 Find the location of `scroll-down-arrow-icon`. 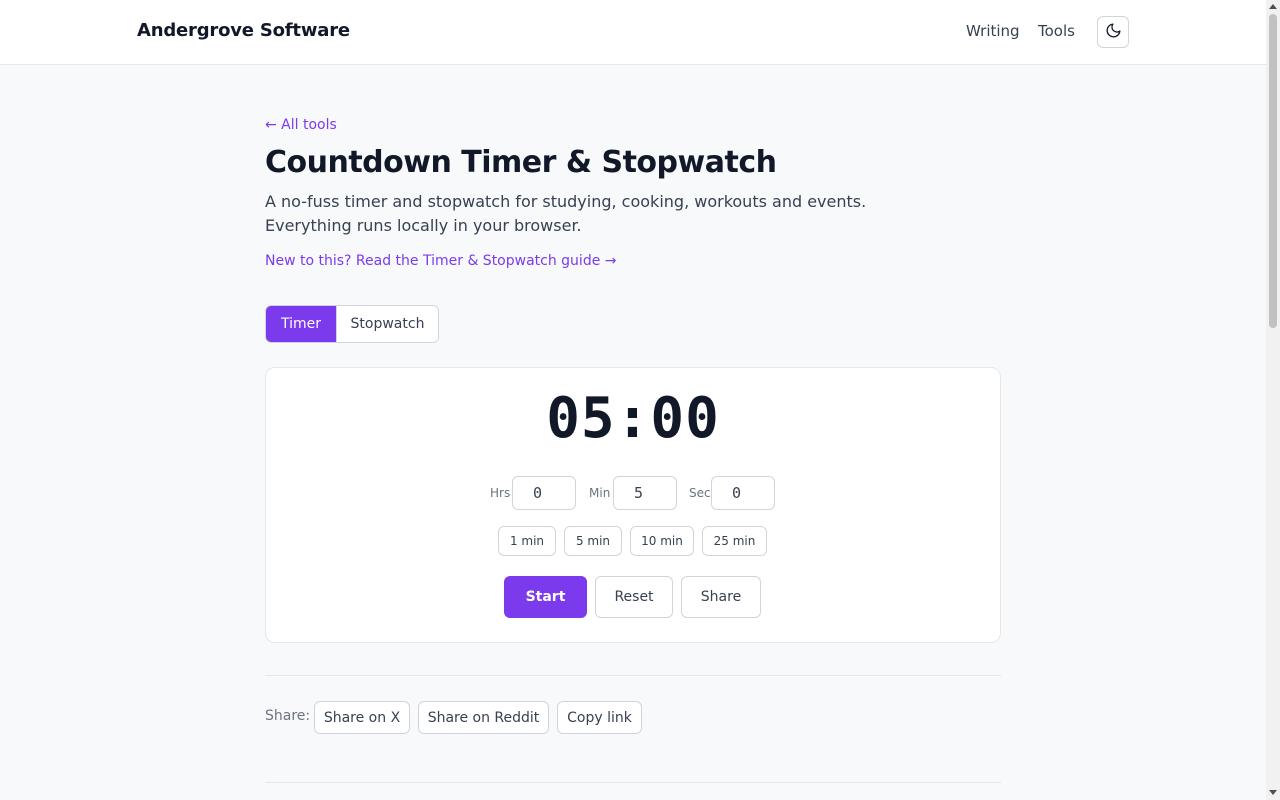

scroll-down-arrow-icon is located at coordinates (1273, 792).